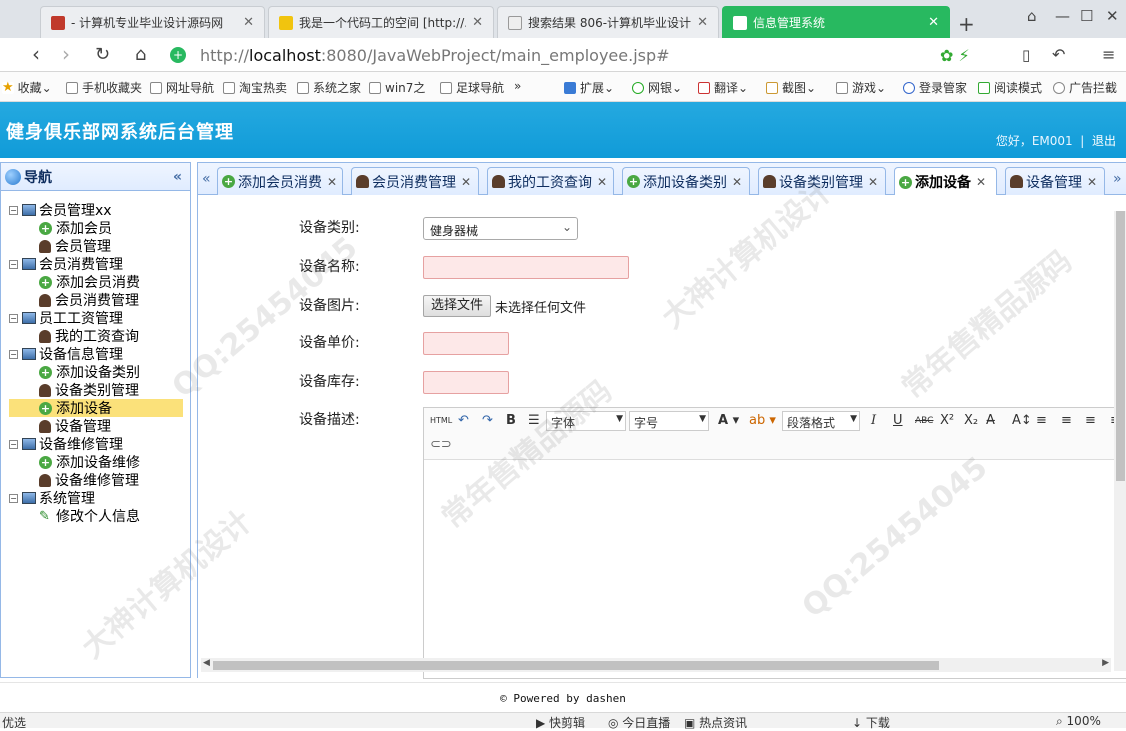 Image resolution: width=1126 pixels, height=731 pixels. I want to click on tree-item-category-manage: 设备类别管理, so click(96, 390).